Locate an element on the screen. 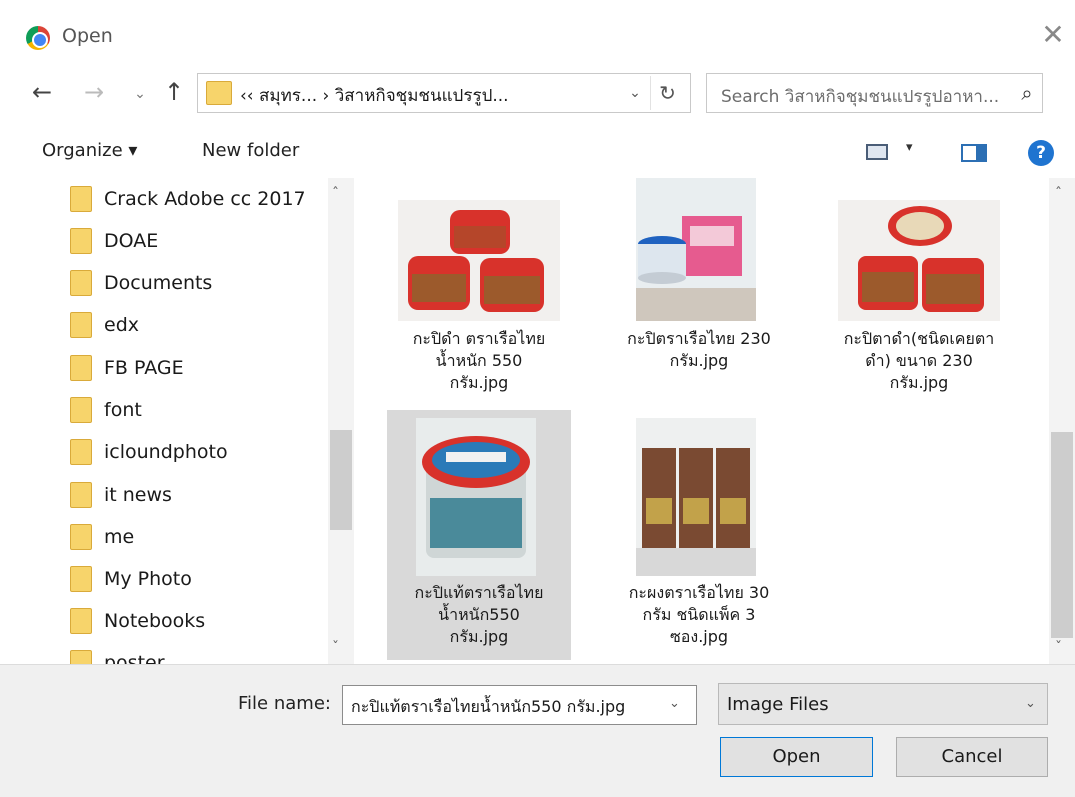 The height and width of the screenshot is (797, 1075). file-name-value: กะปิแท้ตราเรือไทยน้ำหนัก550 กรัม.jpg is located at coordinates (488, 707).